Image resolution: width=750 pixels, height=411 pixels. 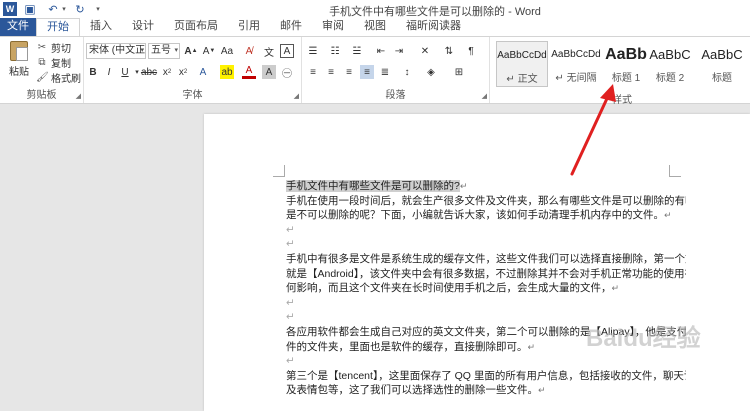 I want to click on bold-icon: B, so click(x=93, y=72).